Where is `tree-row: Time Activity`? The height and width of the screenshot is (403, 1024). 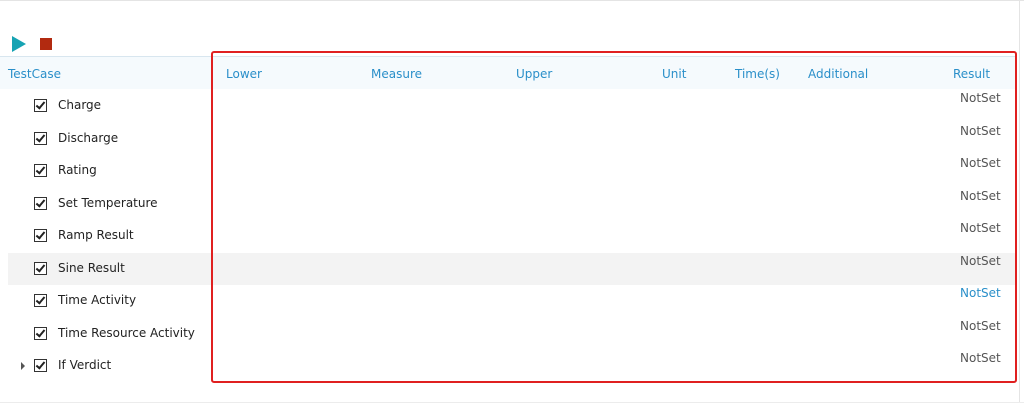
tree-row: Time Activity is located at coordinates (105, 300).